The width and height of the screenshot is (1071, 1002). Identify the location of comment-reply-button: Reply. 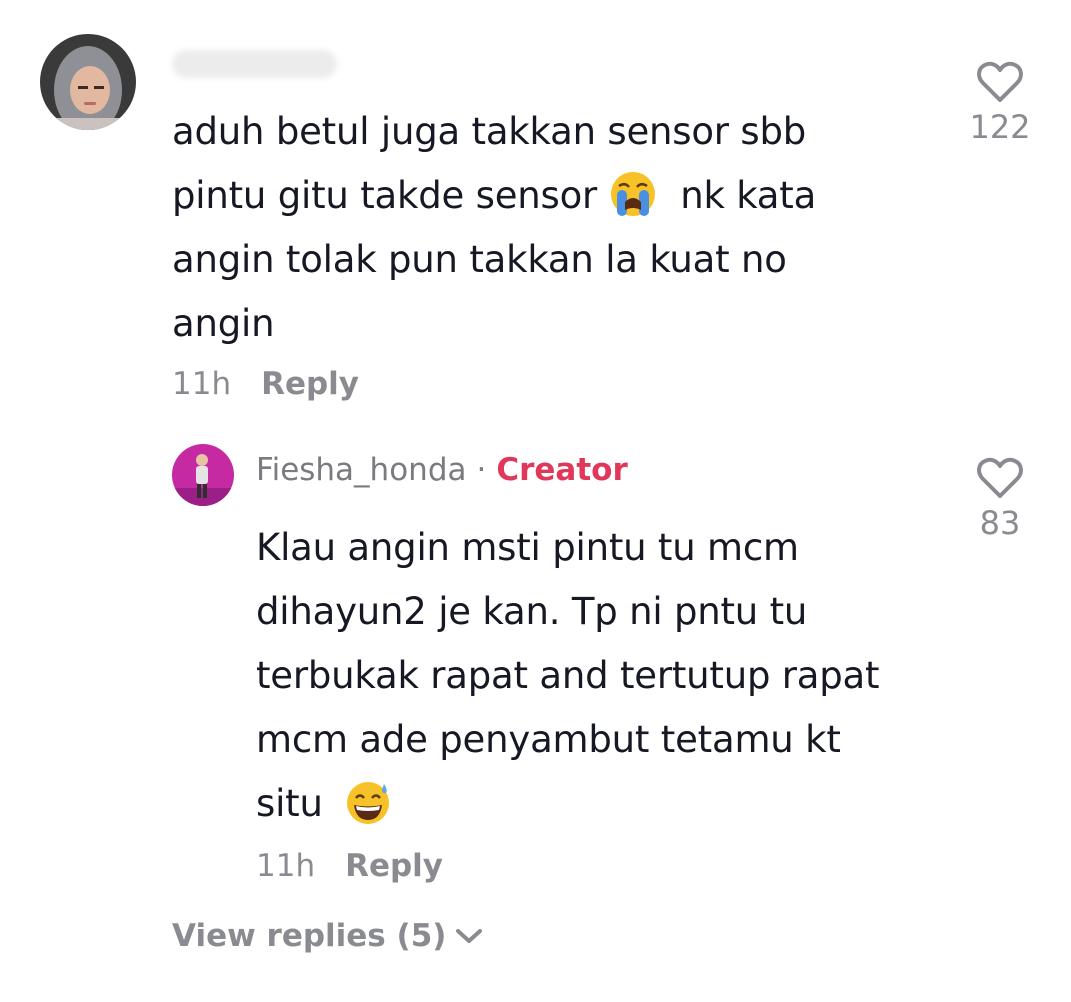
(310, 384).